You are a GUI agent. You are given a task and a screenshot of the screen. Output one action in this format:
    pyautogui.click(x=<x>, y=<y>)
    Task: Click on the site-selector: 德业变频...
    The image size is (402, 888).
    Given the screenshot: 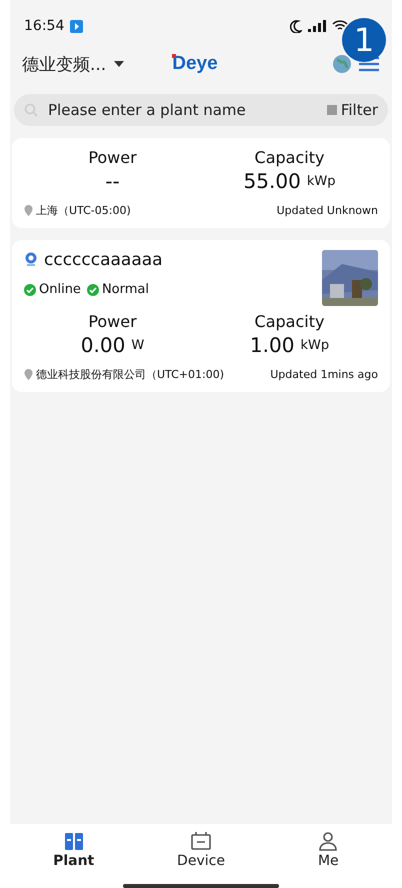 What is the action you would take?
    pyautogui.click(x=73, y=64)
    